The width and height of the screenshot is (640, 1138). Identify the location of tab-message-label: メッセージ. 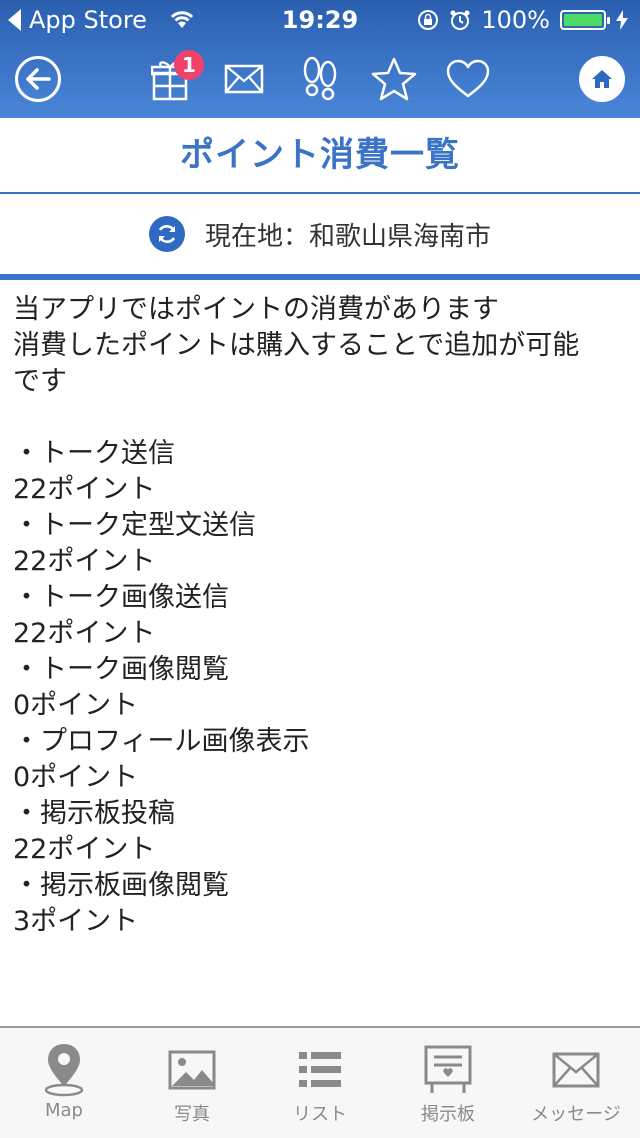
(576, 1114).